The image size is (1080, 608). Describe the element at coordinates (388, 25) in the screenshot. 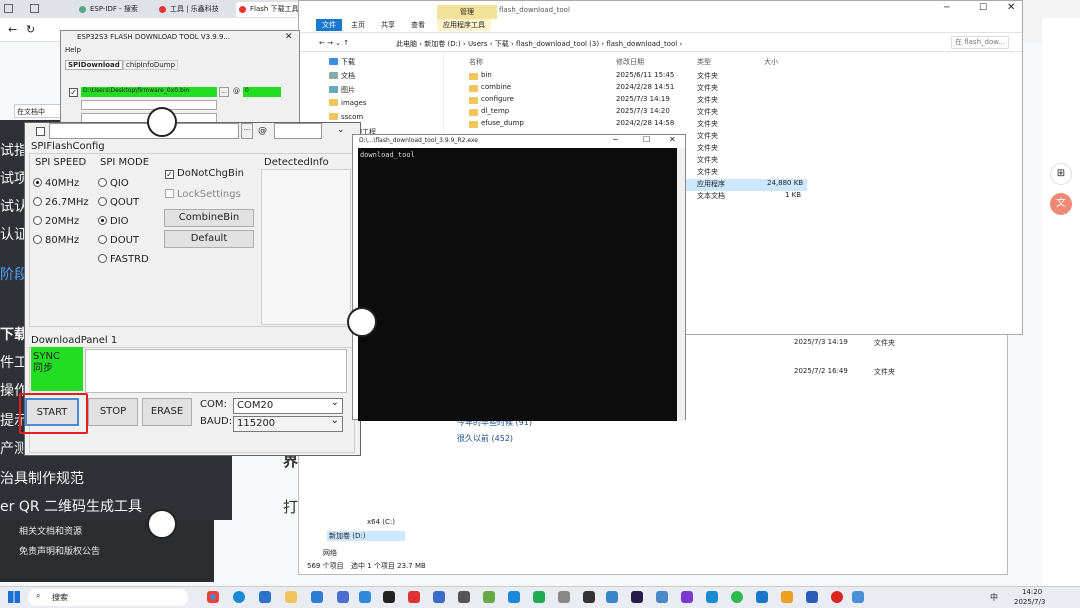

I see `tab-share: 共享` at that location.